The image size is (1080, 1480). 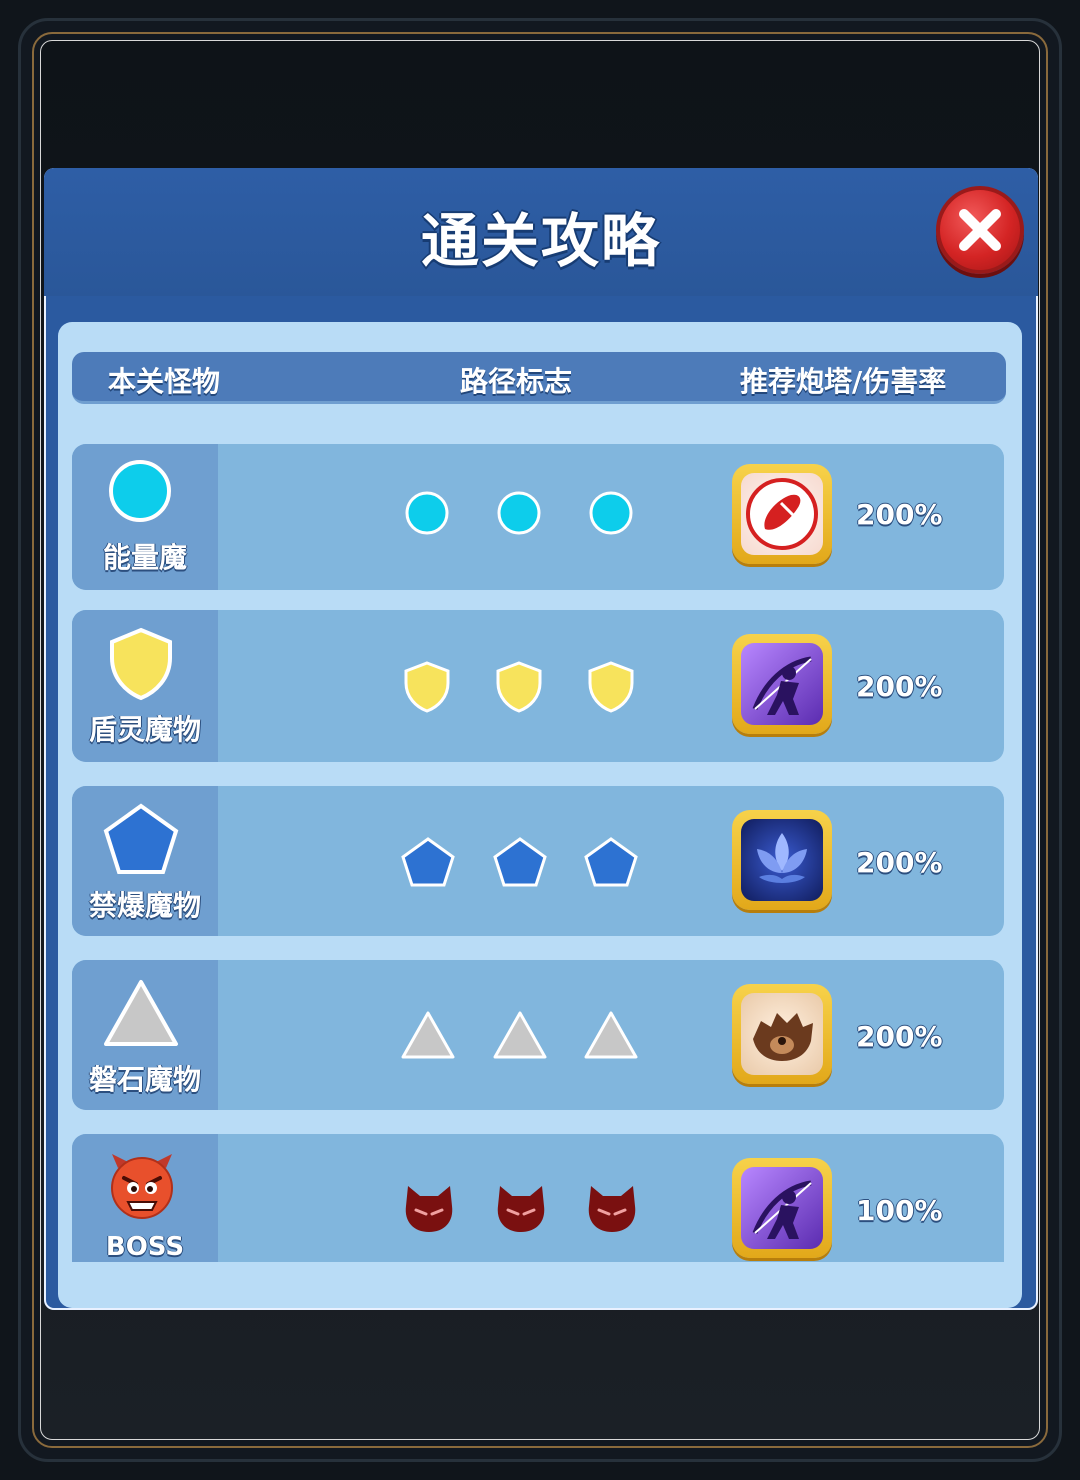 I want to click on monster-cell: 盾灵魔物, so click(x=145, y=686).